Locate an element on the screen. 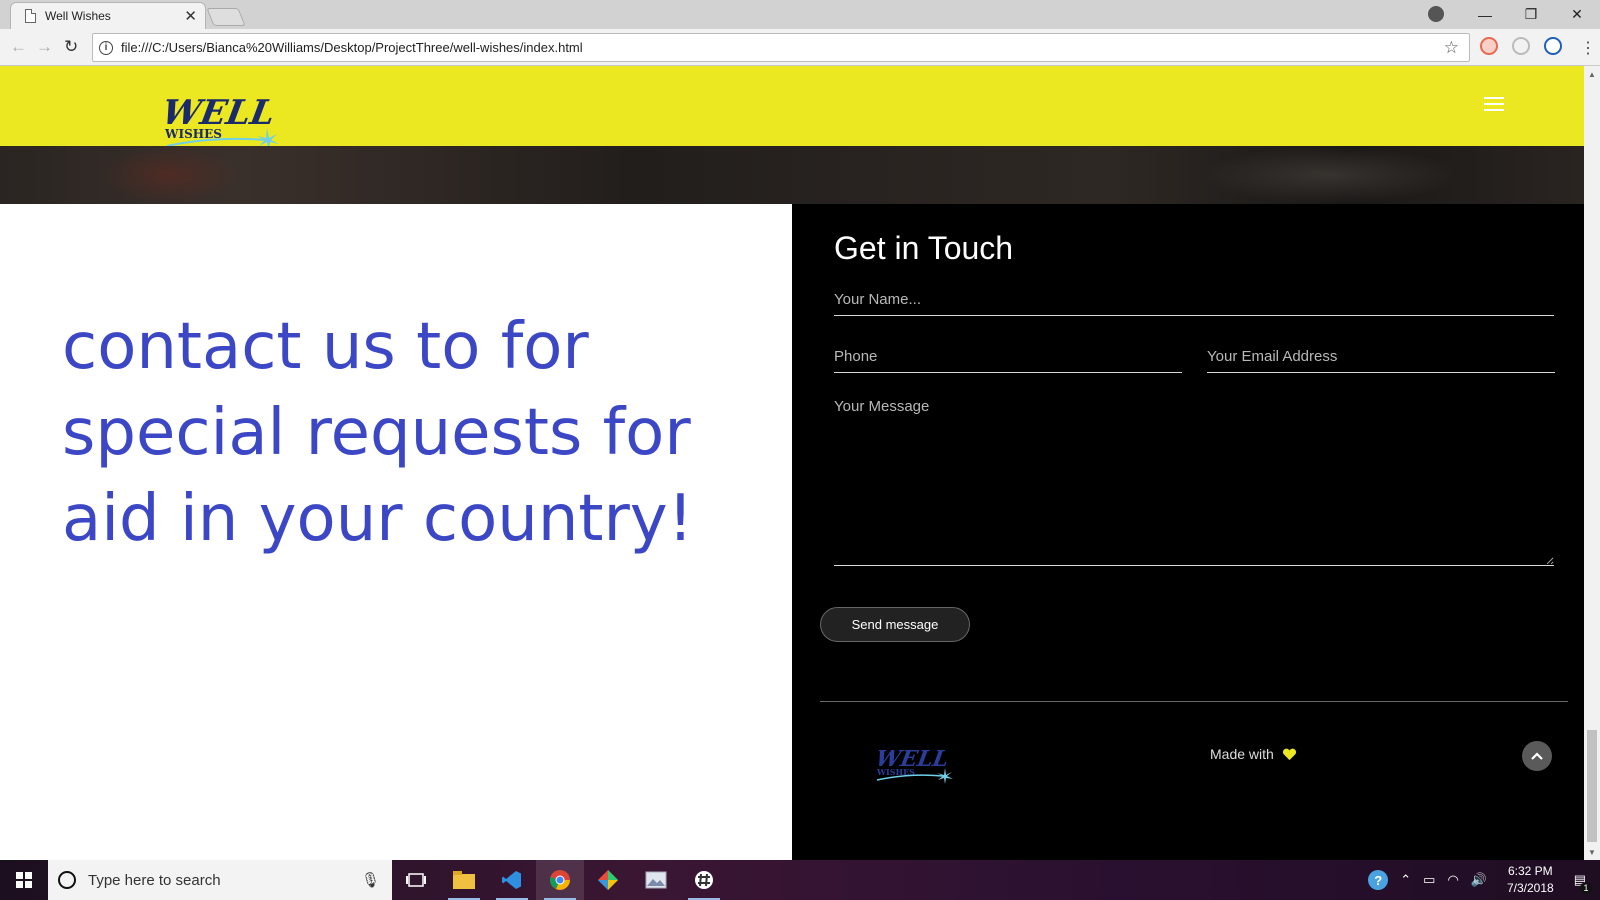  page-icon is located at coordinates (30, 16).